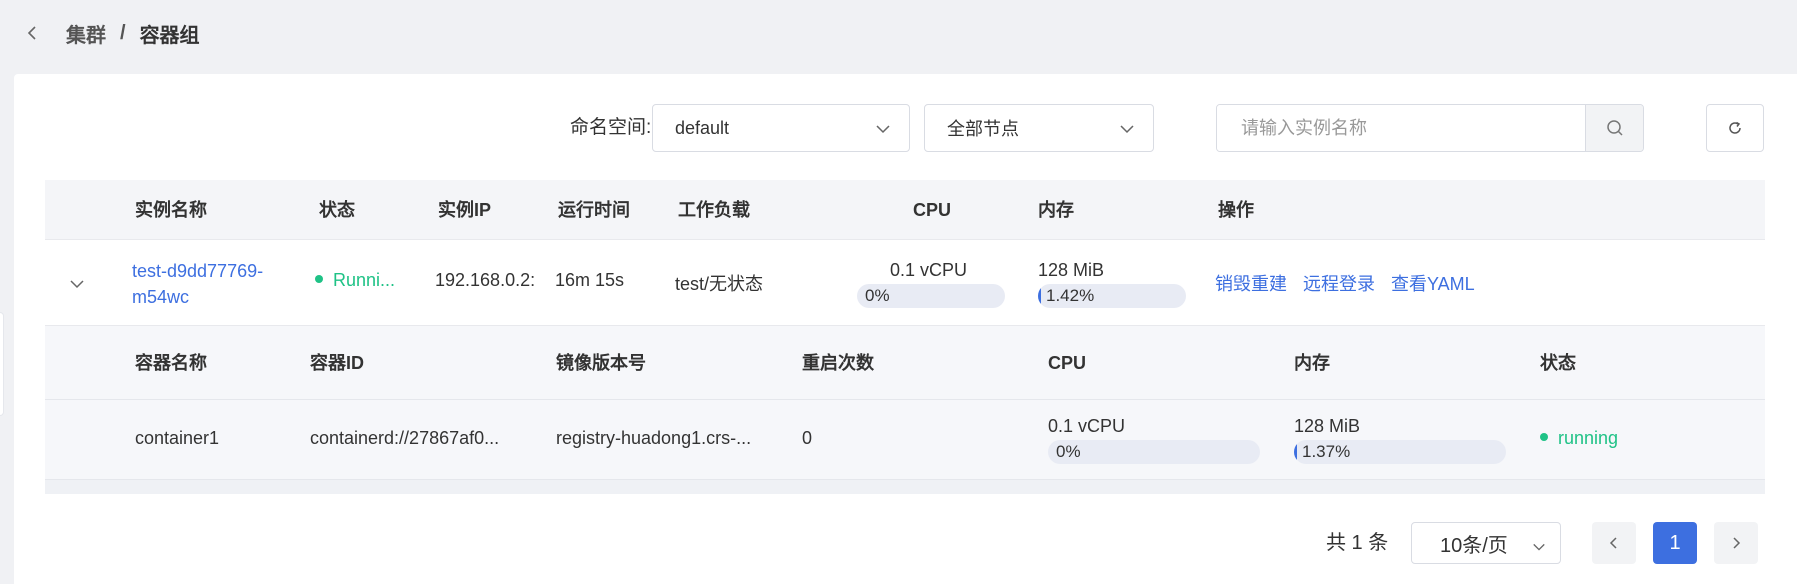 This screenshot has width=1797, height=584. I want to click on total-count: 共 1 条, so click(1357, 543).